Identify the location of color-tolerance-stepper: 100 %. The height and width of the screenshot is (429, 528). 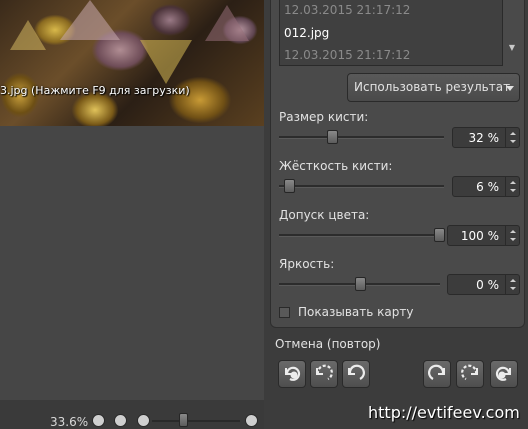
(483, 235).